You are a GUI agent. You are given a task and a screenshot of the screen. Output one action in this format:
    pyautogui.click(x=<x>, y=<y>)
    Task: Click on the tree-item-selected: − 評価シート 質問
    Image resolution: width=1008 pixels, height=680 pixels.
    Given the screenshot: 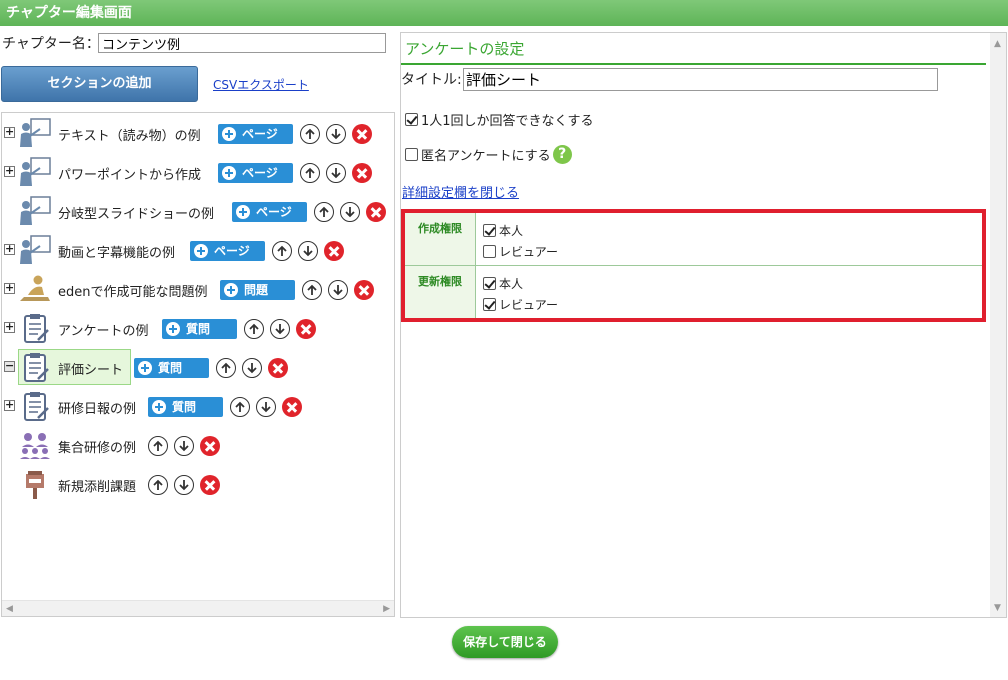 What is the action you would take?
    pyautogui.click(x=197, y=367)
    